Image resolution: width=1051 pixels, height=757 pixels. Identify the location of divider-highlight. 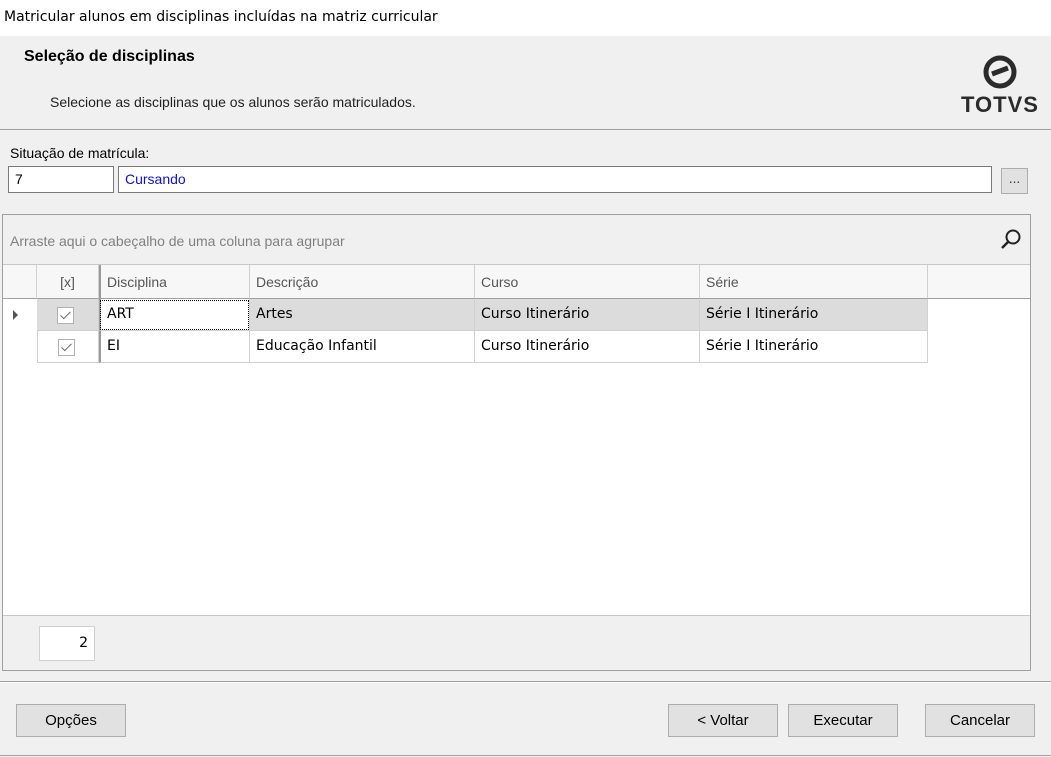
(525, 682).